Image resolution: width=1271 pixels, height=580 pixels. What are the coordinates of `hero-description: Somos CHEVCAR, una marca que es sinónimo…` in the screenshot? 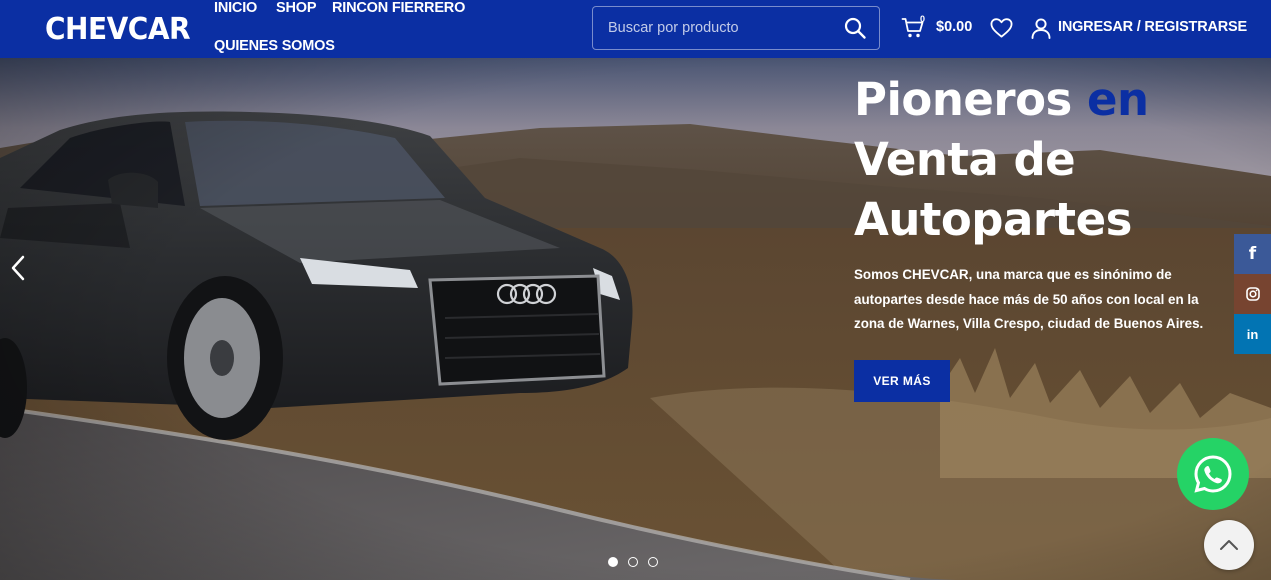 It's located at (1029, 299).